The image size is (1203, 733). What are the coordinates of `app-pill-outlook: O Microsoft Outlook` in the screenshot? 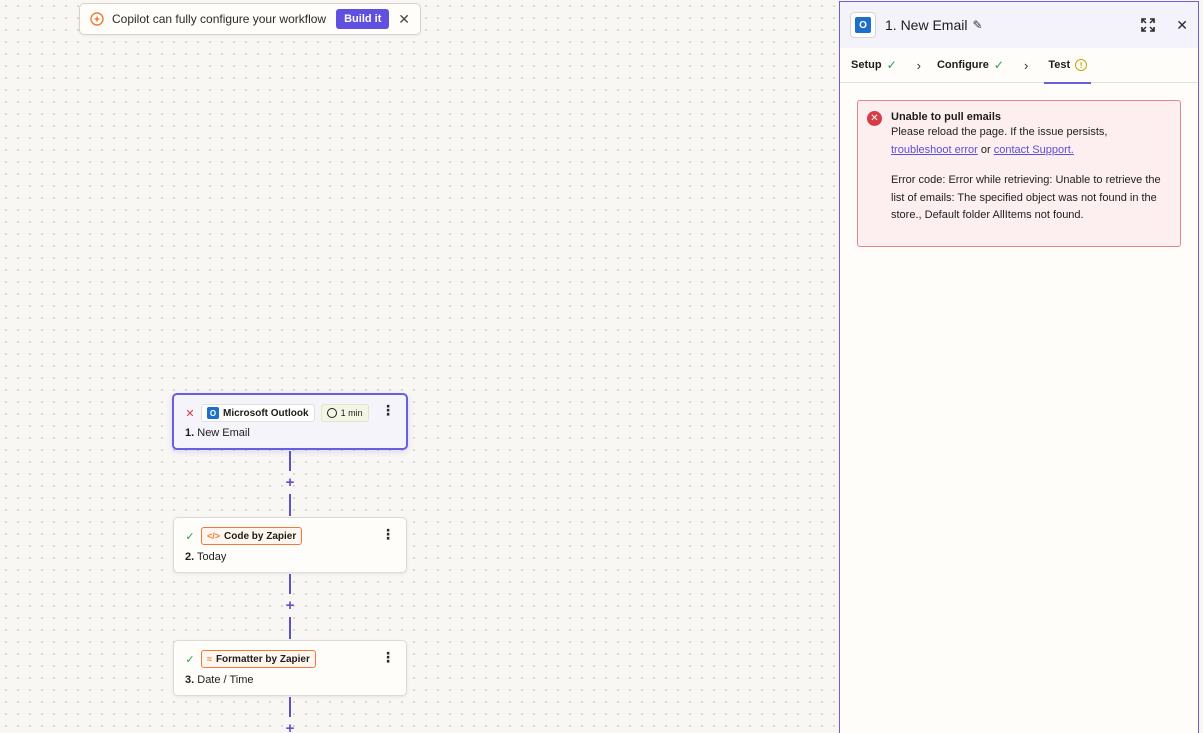 It's located at (258, 413).